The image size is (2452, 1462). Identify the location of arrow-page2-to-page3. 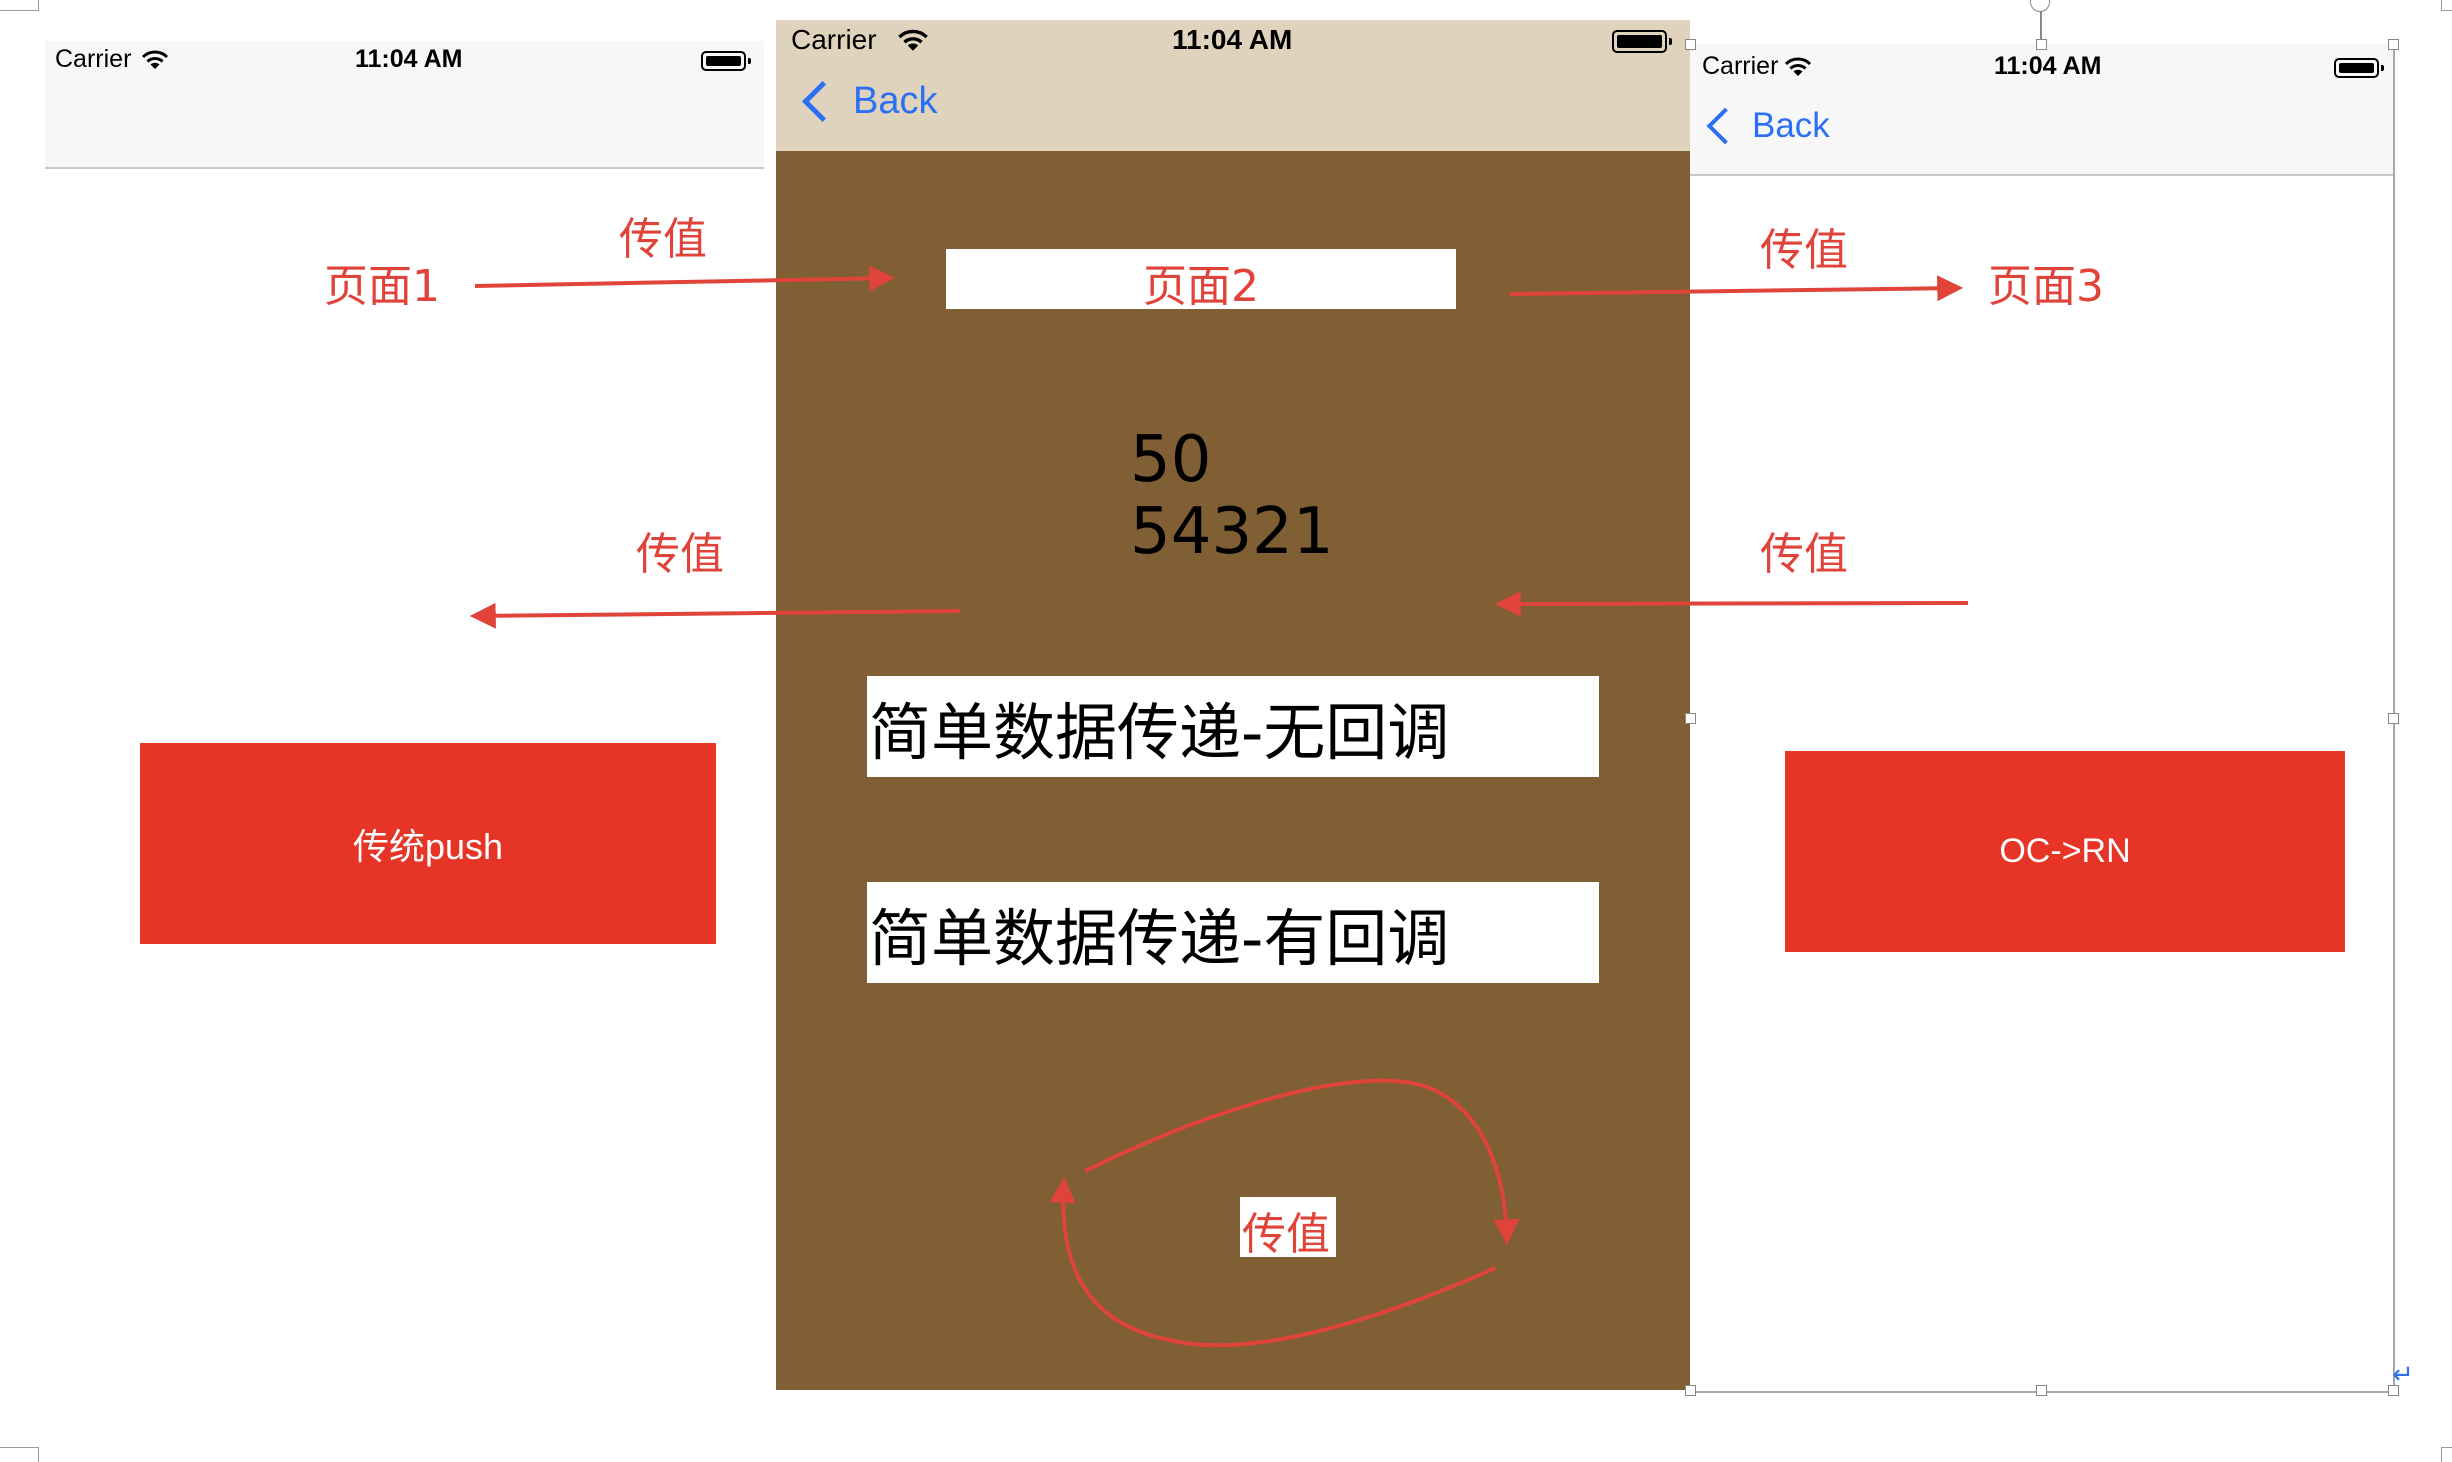
(1736, 288).